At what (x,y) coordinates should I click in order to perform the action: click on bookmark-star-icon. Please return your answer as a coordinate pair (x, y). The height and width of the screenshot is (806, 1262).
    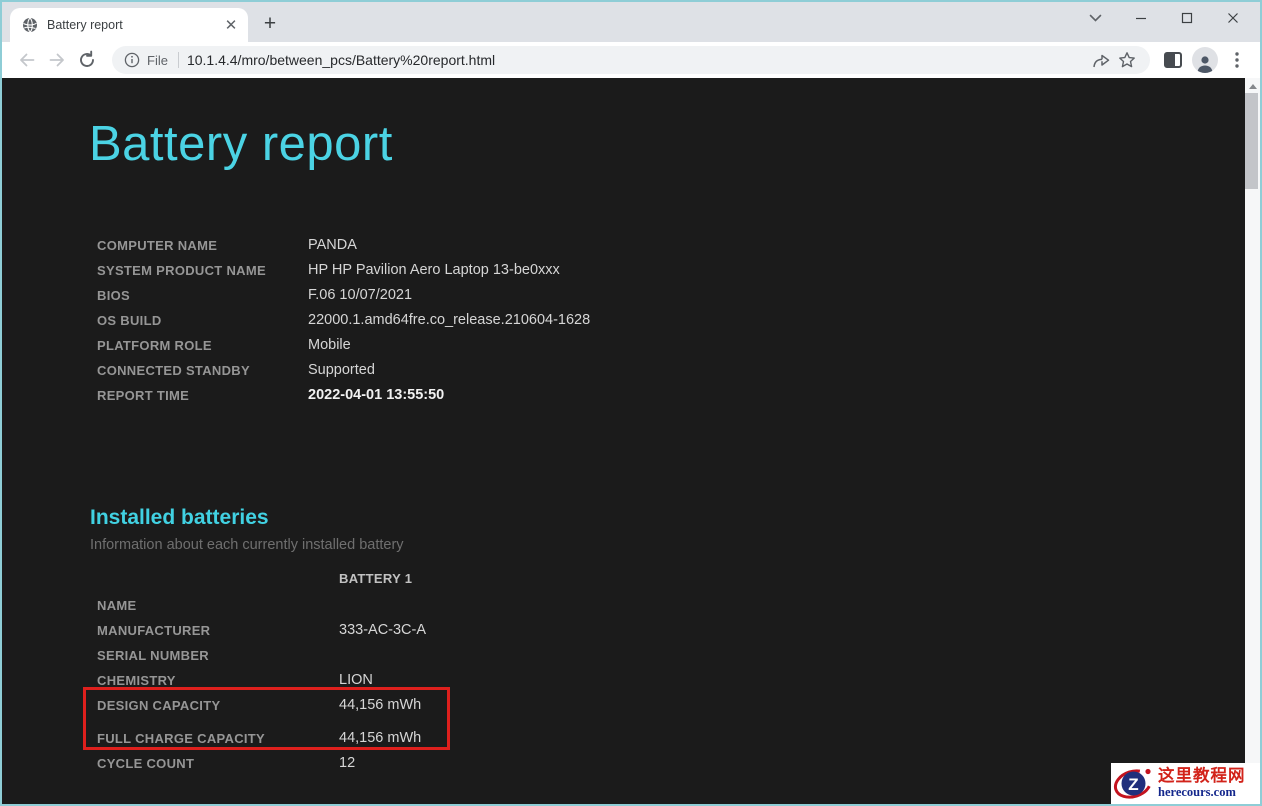
    Looking at the image, I should click on (1127, 60).